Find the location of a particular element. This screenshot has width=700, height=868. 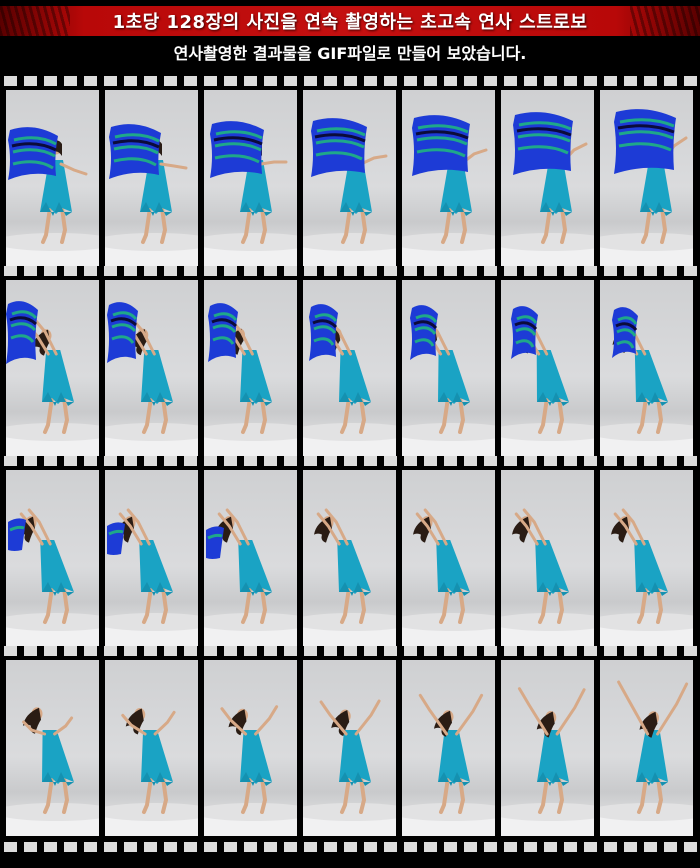

title-banner: 1초당 128장의 사진을 연속 촬영하는 초고속 연사 스트로보 is located at coordinates (350, 21).